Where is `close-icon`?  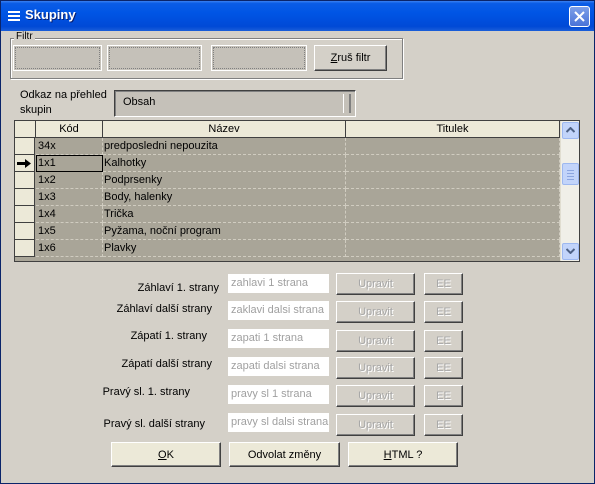 close-icon is located at coordinates (579, 16).